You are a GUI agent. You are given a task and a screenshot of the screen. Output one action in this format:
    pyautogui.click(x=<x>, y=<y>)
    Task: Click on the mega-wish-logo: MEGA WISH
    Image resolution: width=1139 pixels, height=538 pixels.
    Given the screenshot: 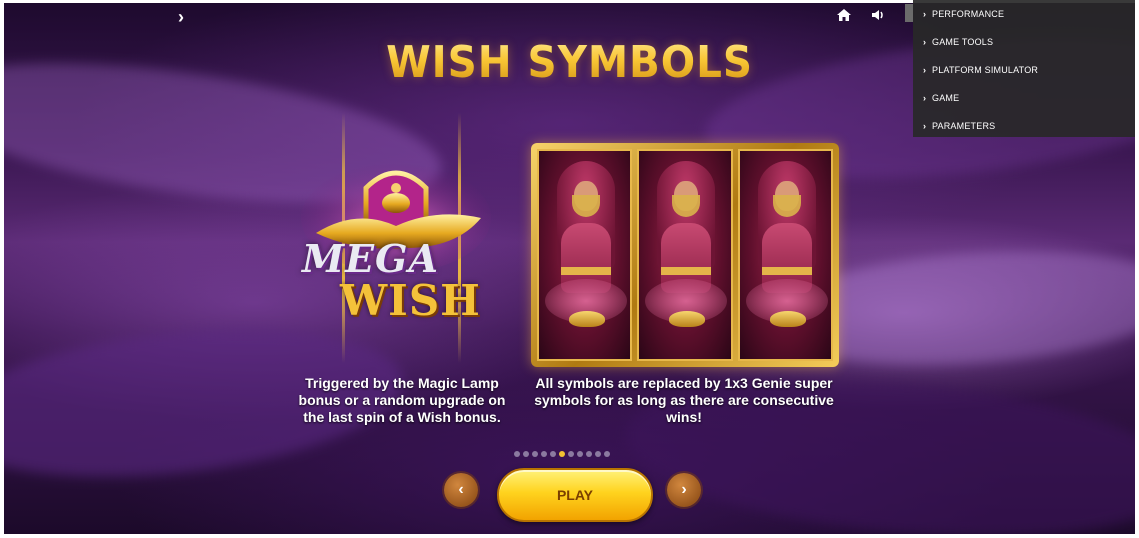 What is the action you would take?
    pyautogui.click(x=396, y=245)
    